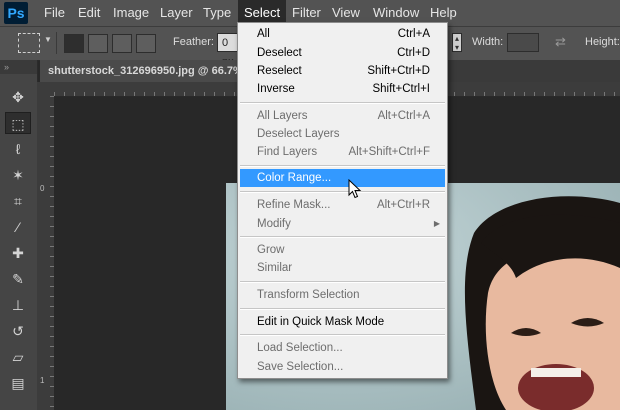 This screenshot has height=410, width=620. Describe the element at coordinates (228, 50) in the screenshot. I see `feather-input: 0 px` at that location.